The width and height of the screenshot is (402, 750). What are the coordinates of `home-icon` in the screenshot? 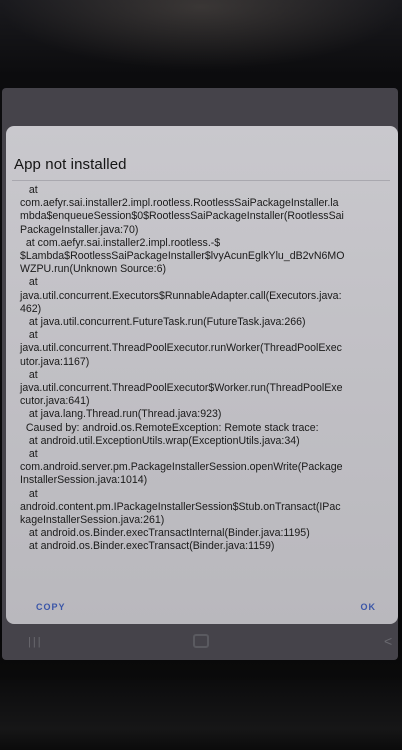 It's located at (201, 641).